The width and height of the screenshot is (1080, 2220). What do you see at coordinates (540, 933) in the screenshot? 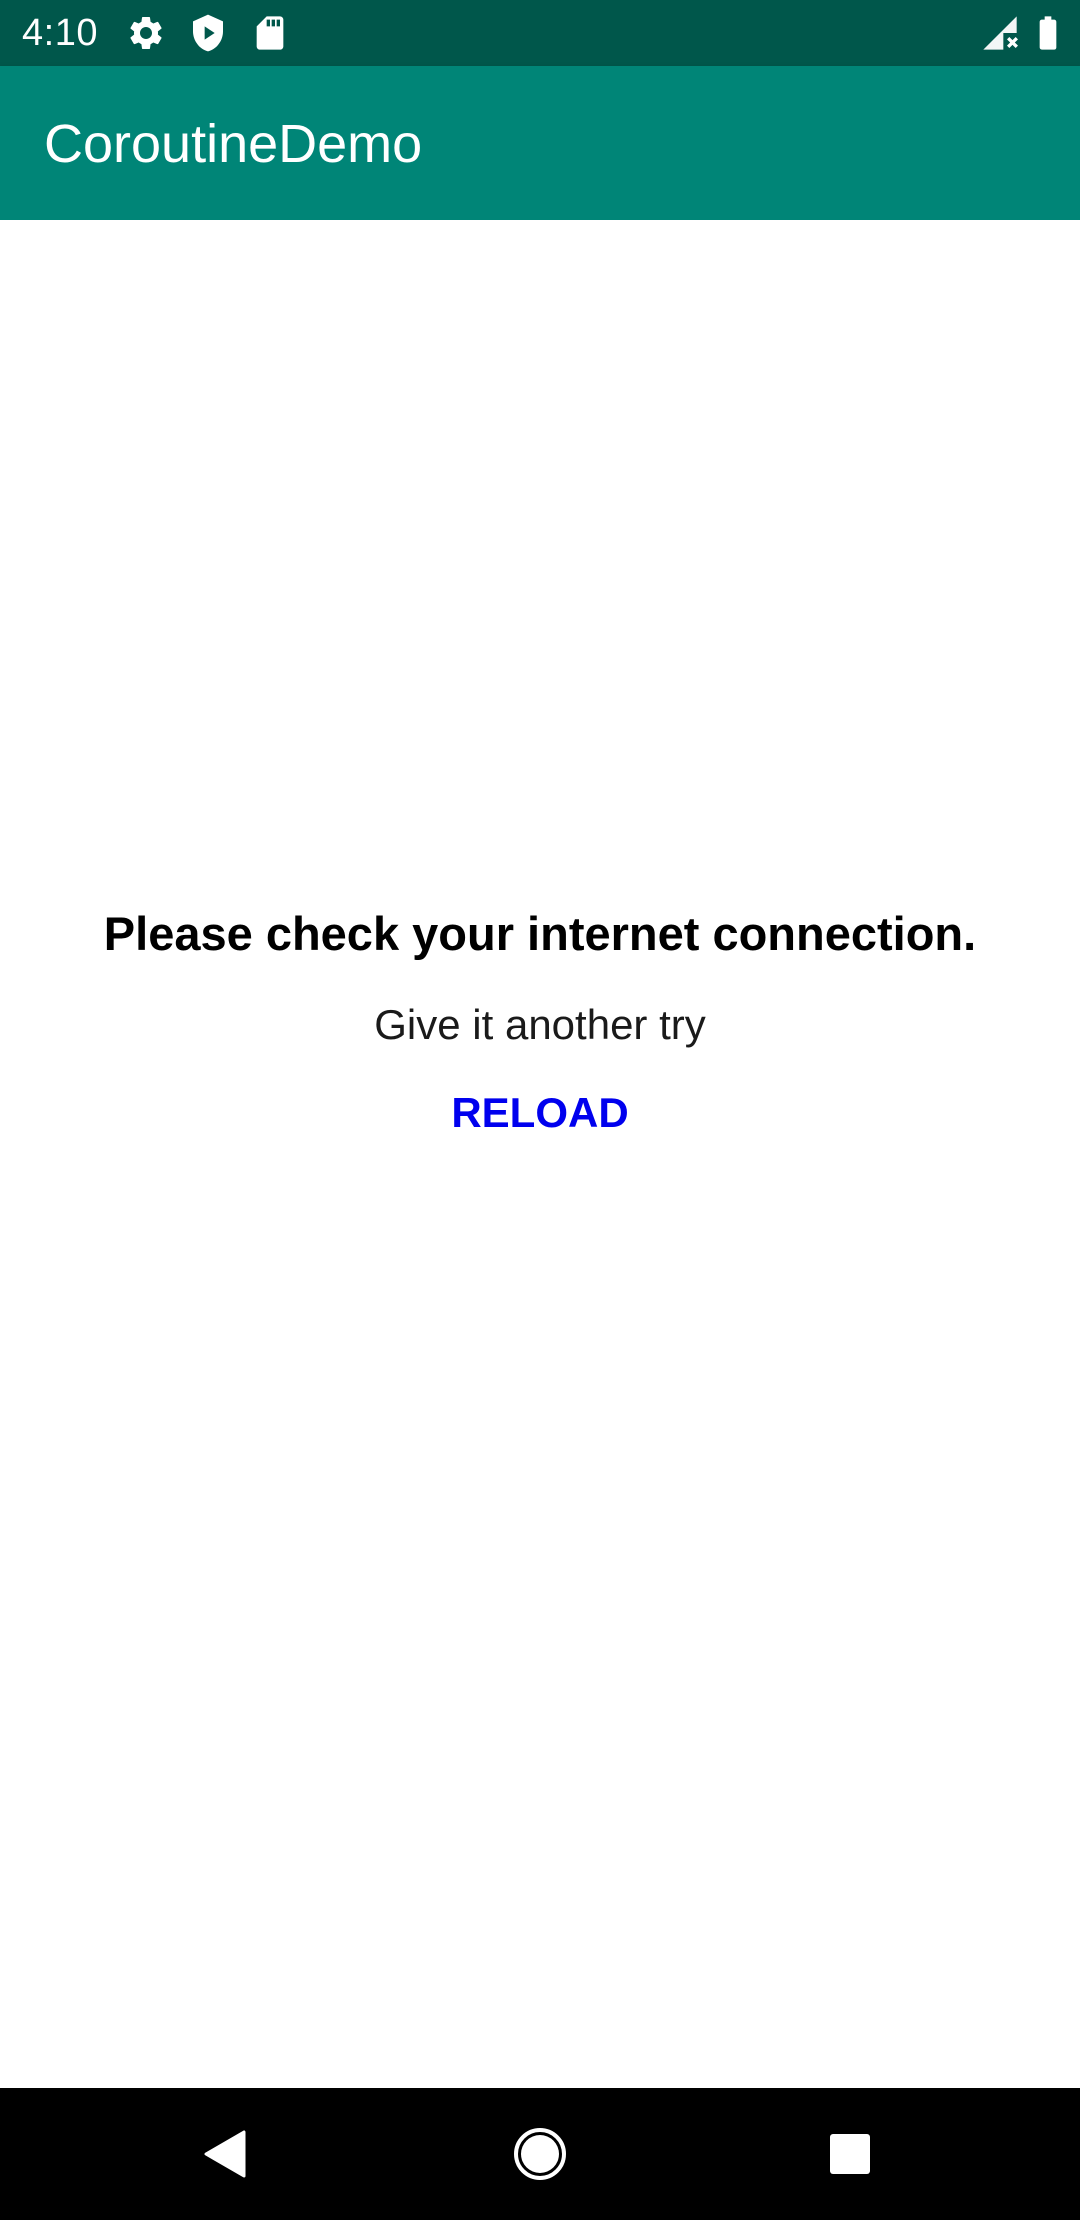
I see `error-title: Please check your internet connection.` at bounding box center [540, 933].